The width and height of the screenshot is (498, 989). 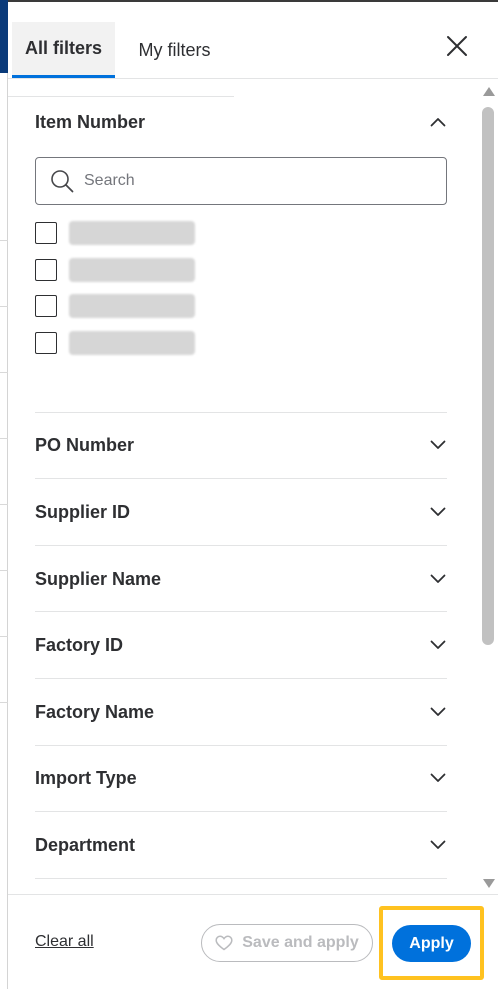 I want to click on search-icon, so click(x=62, y=181).